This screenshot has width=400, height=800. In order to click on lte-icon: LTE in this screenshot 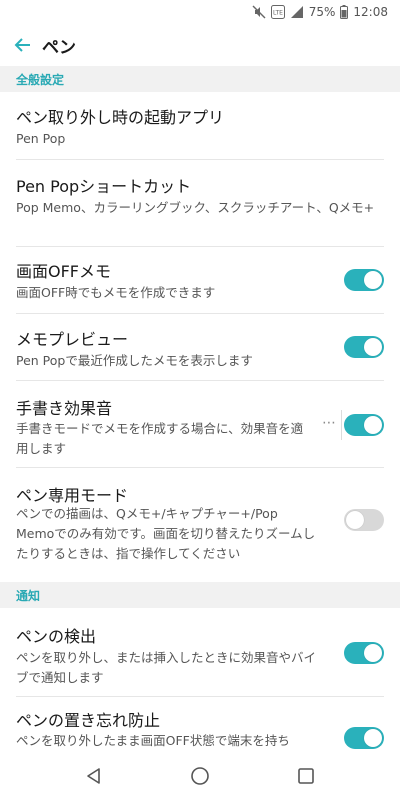, I will do `click(277, 12)`.